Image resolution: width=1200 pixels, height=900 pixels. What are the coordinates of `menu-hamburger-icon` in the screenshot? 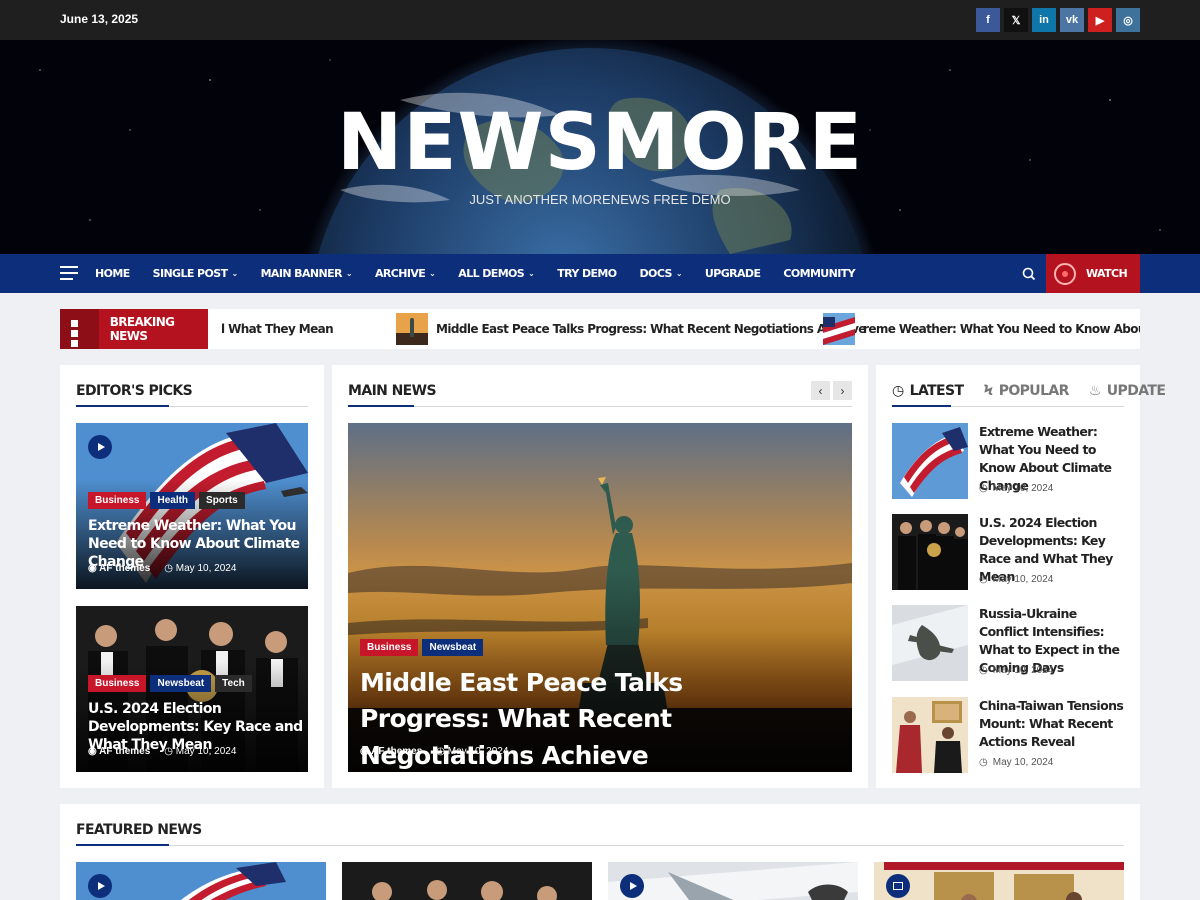 It's located at (69, 273).